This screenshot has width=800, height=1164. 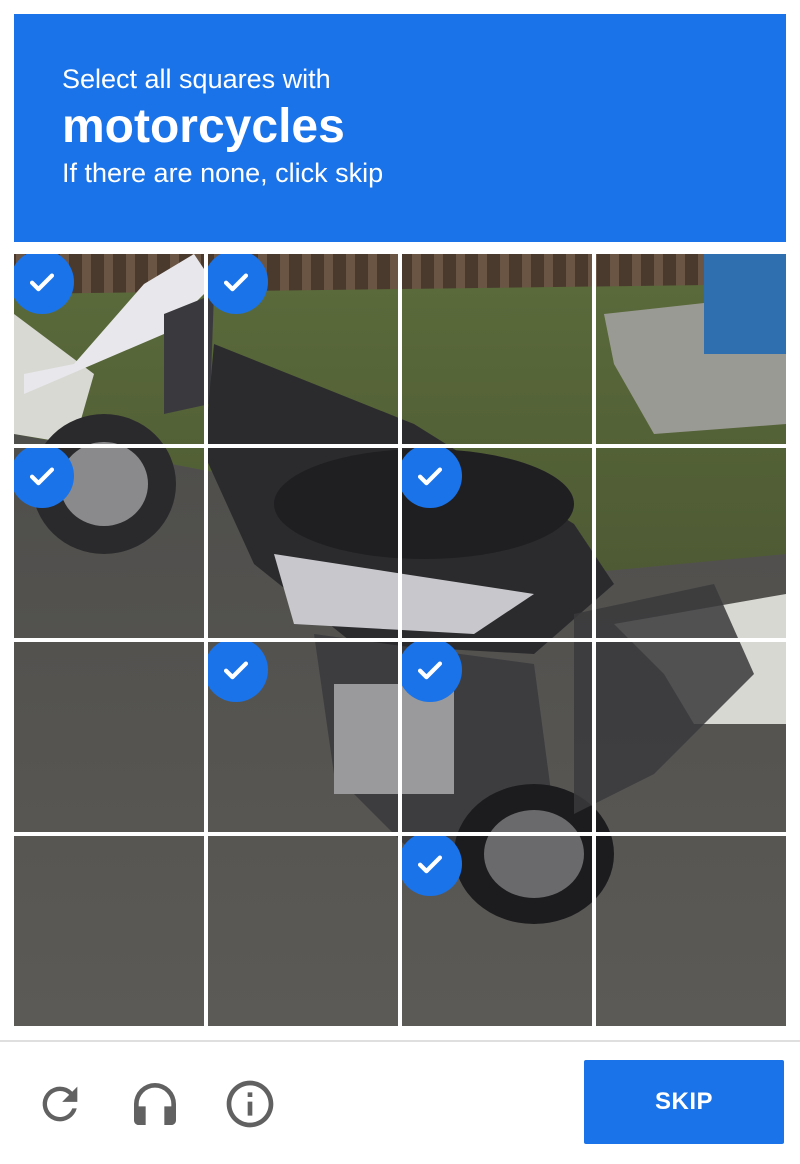 I want to click on image-tile-r4-c2, so click(x=303, y=931).